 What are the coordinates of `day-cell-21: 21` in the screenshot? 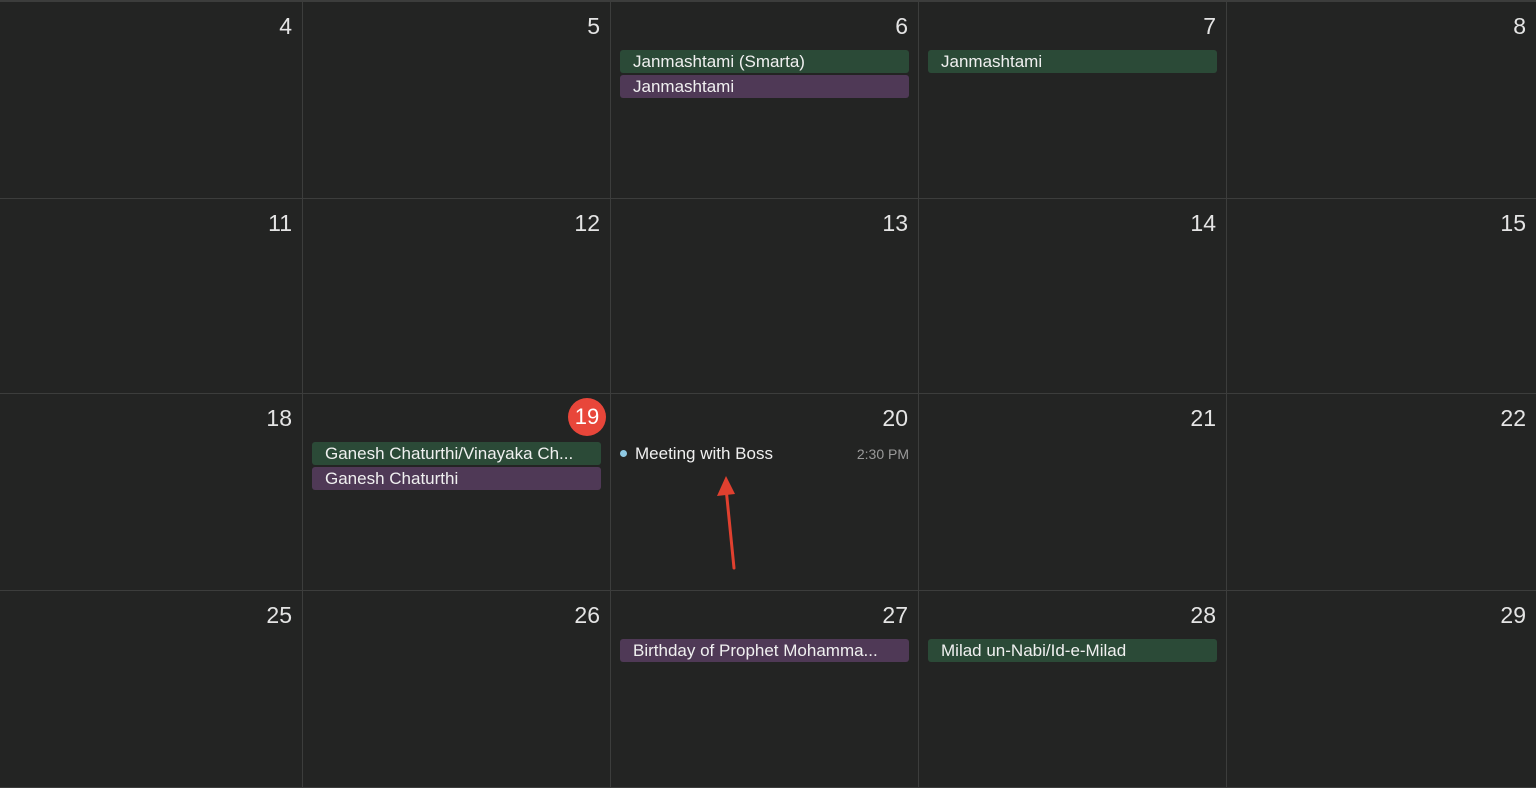 It's located at (1073, 492).